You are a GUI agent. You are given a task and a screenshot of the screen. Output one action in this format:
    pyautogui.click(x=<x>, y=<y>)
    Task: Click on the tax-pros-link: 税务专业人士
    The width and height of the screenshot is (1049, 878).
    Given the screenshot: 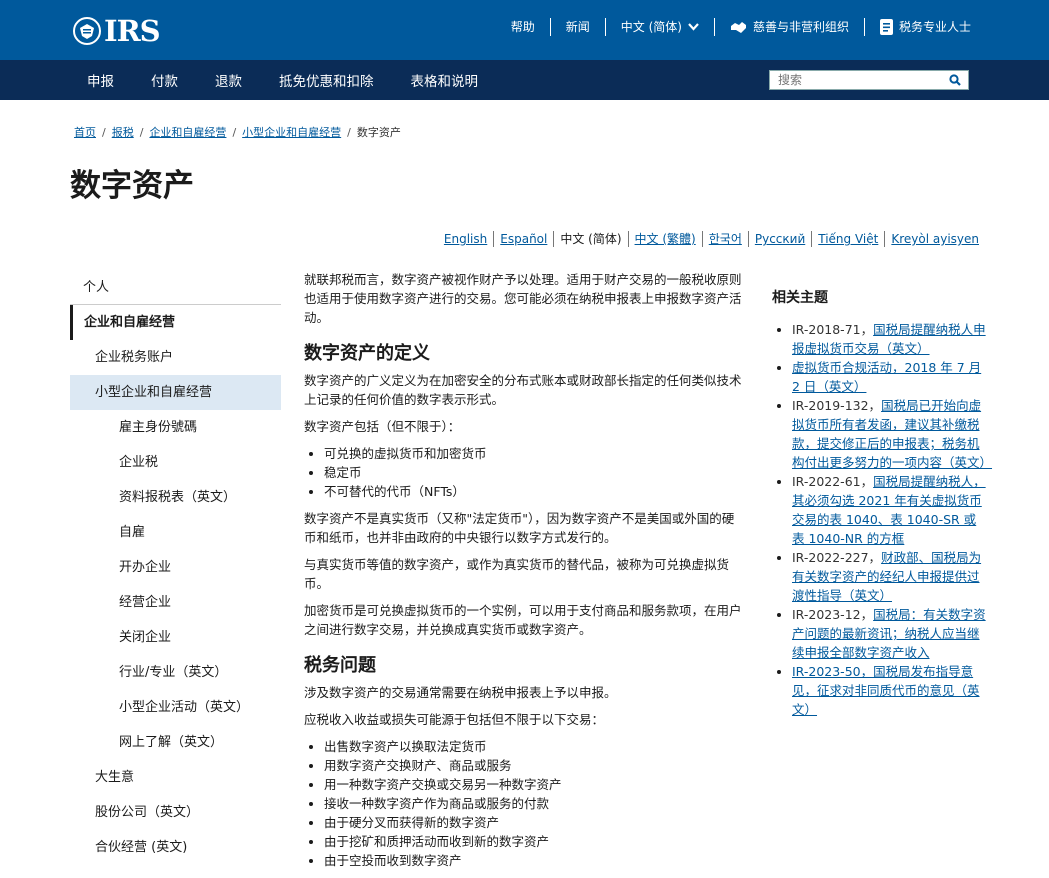 What is the action you would take?
    pyautogui.click(x=918, y=27)
    